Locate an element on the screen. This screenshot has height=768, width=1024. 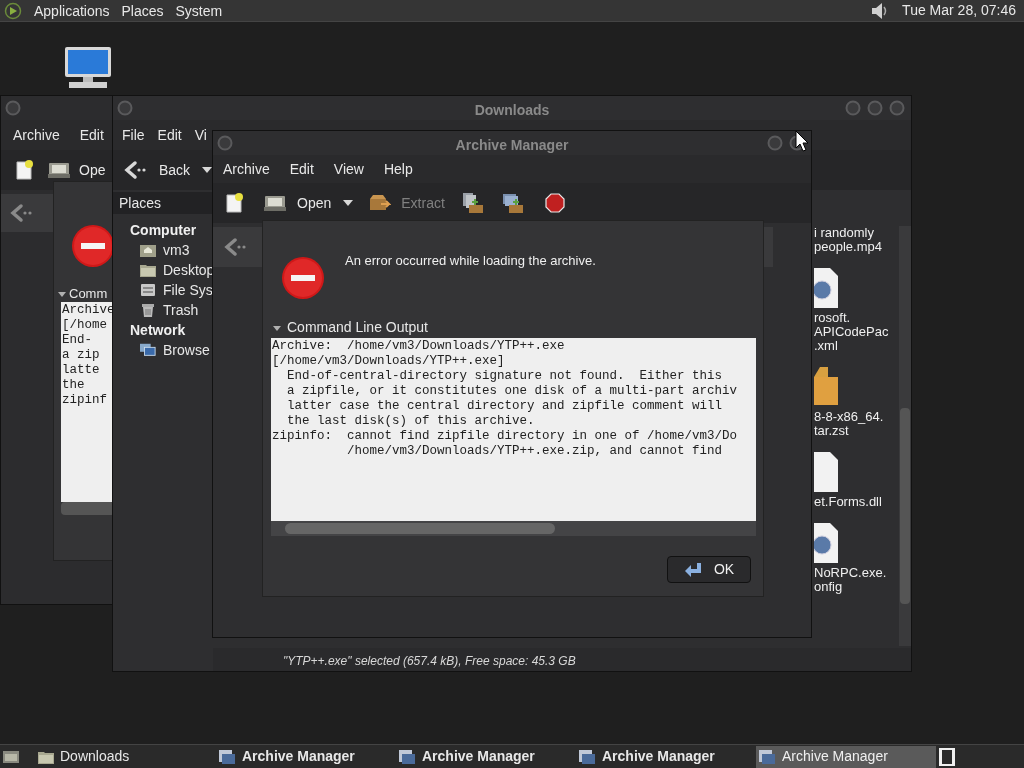
panel-menu: Places is located at coordinates (142, 10).